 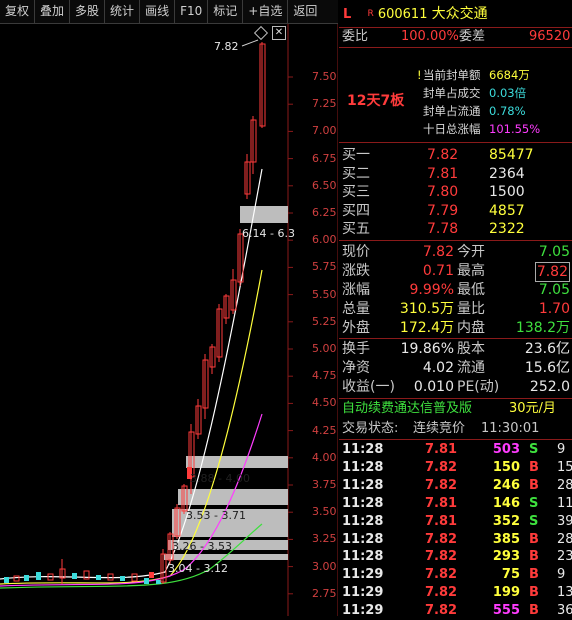 What do you see at coordinates (564, 503) in the screenshot?
I see `tick-count: 11` at bounding box center [564, 503].